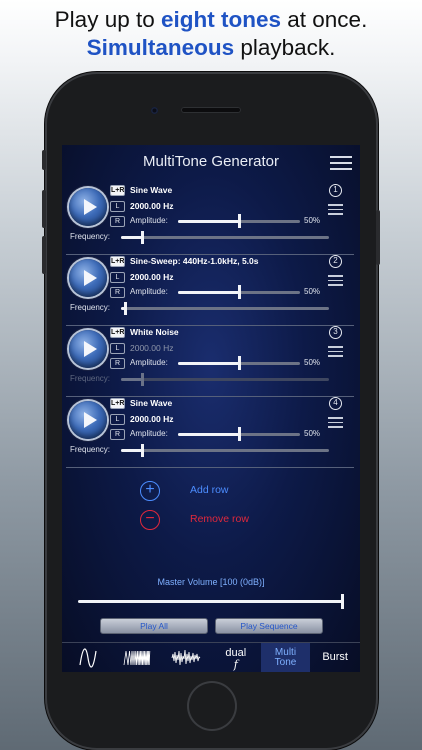  I want to click on home-button, so click(212, 706).